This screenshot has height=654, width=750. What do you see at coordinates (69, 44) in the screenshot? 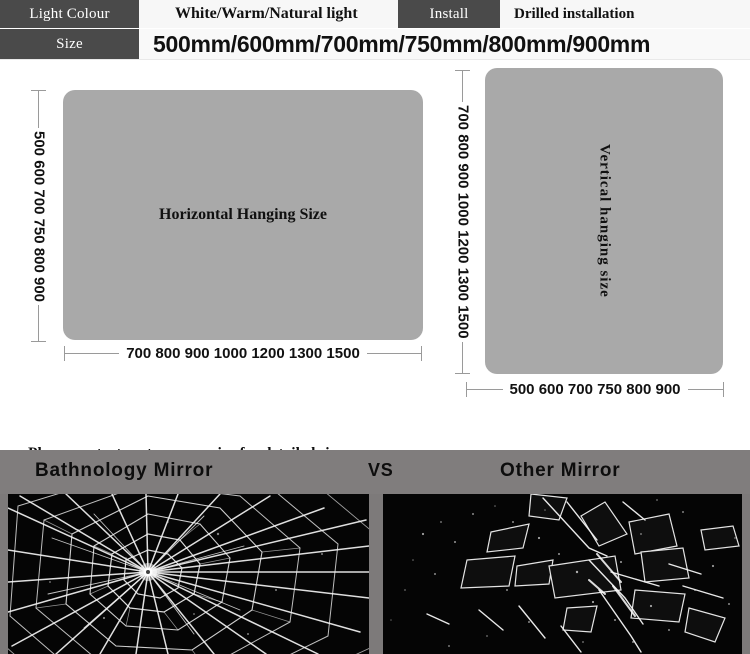
I see `spec-key-size: Size` at bounding box center [69, 44].